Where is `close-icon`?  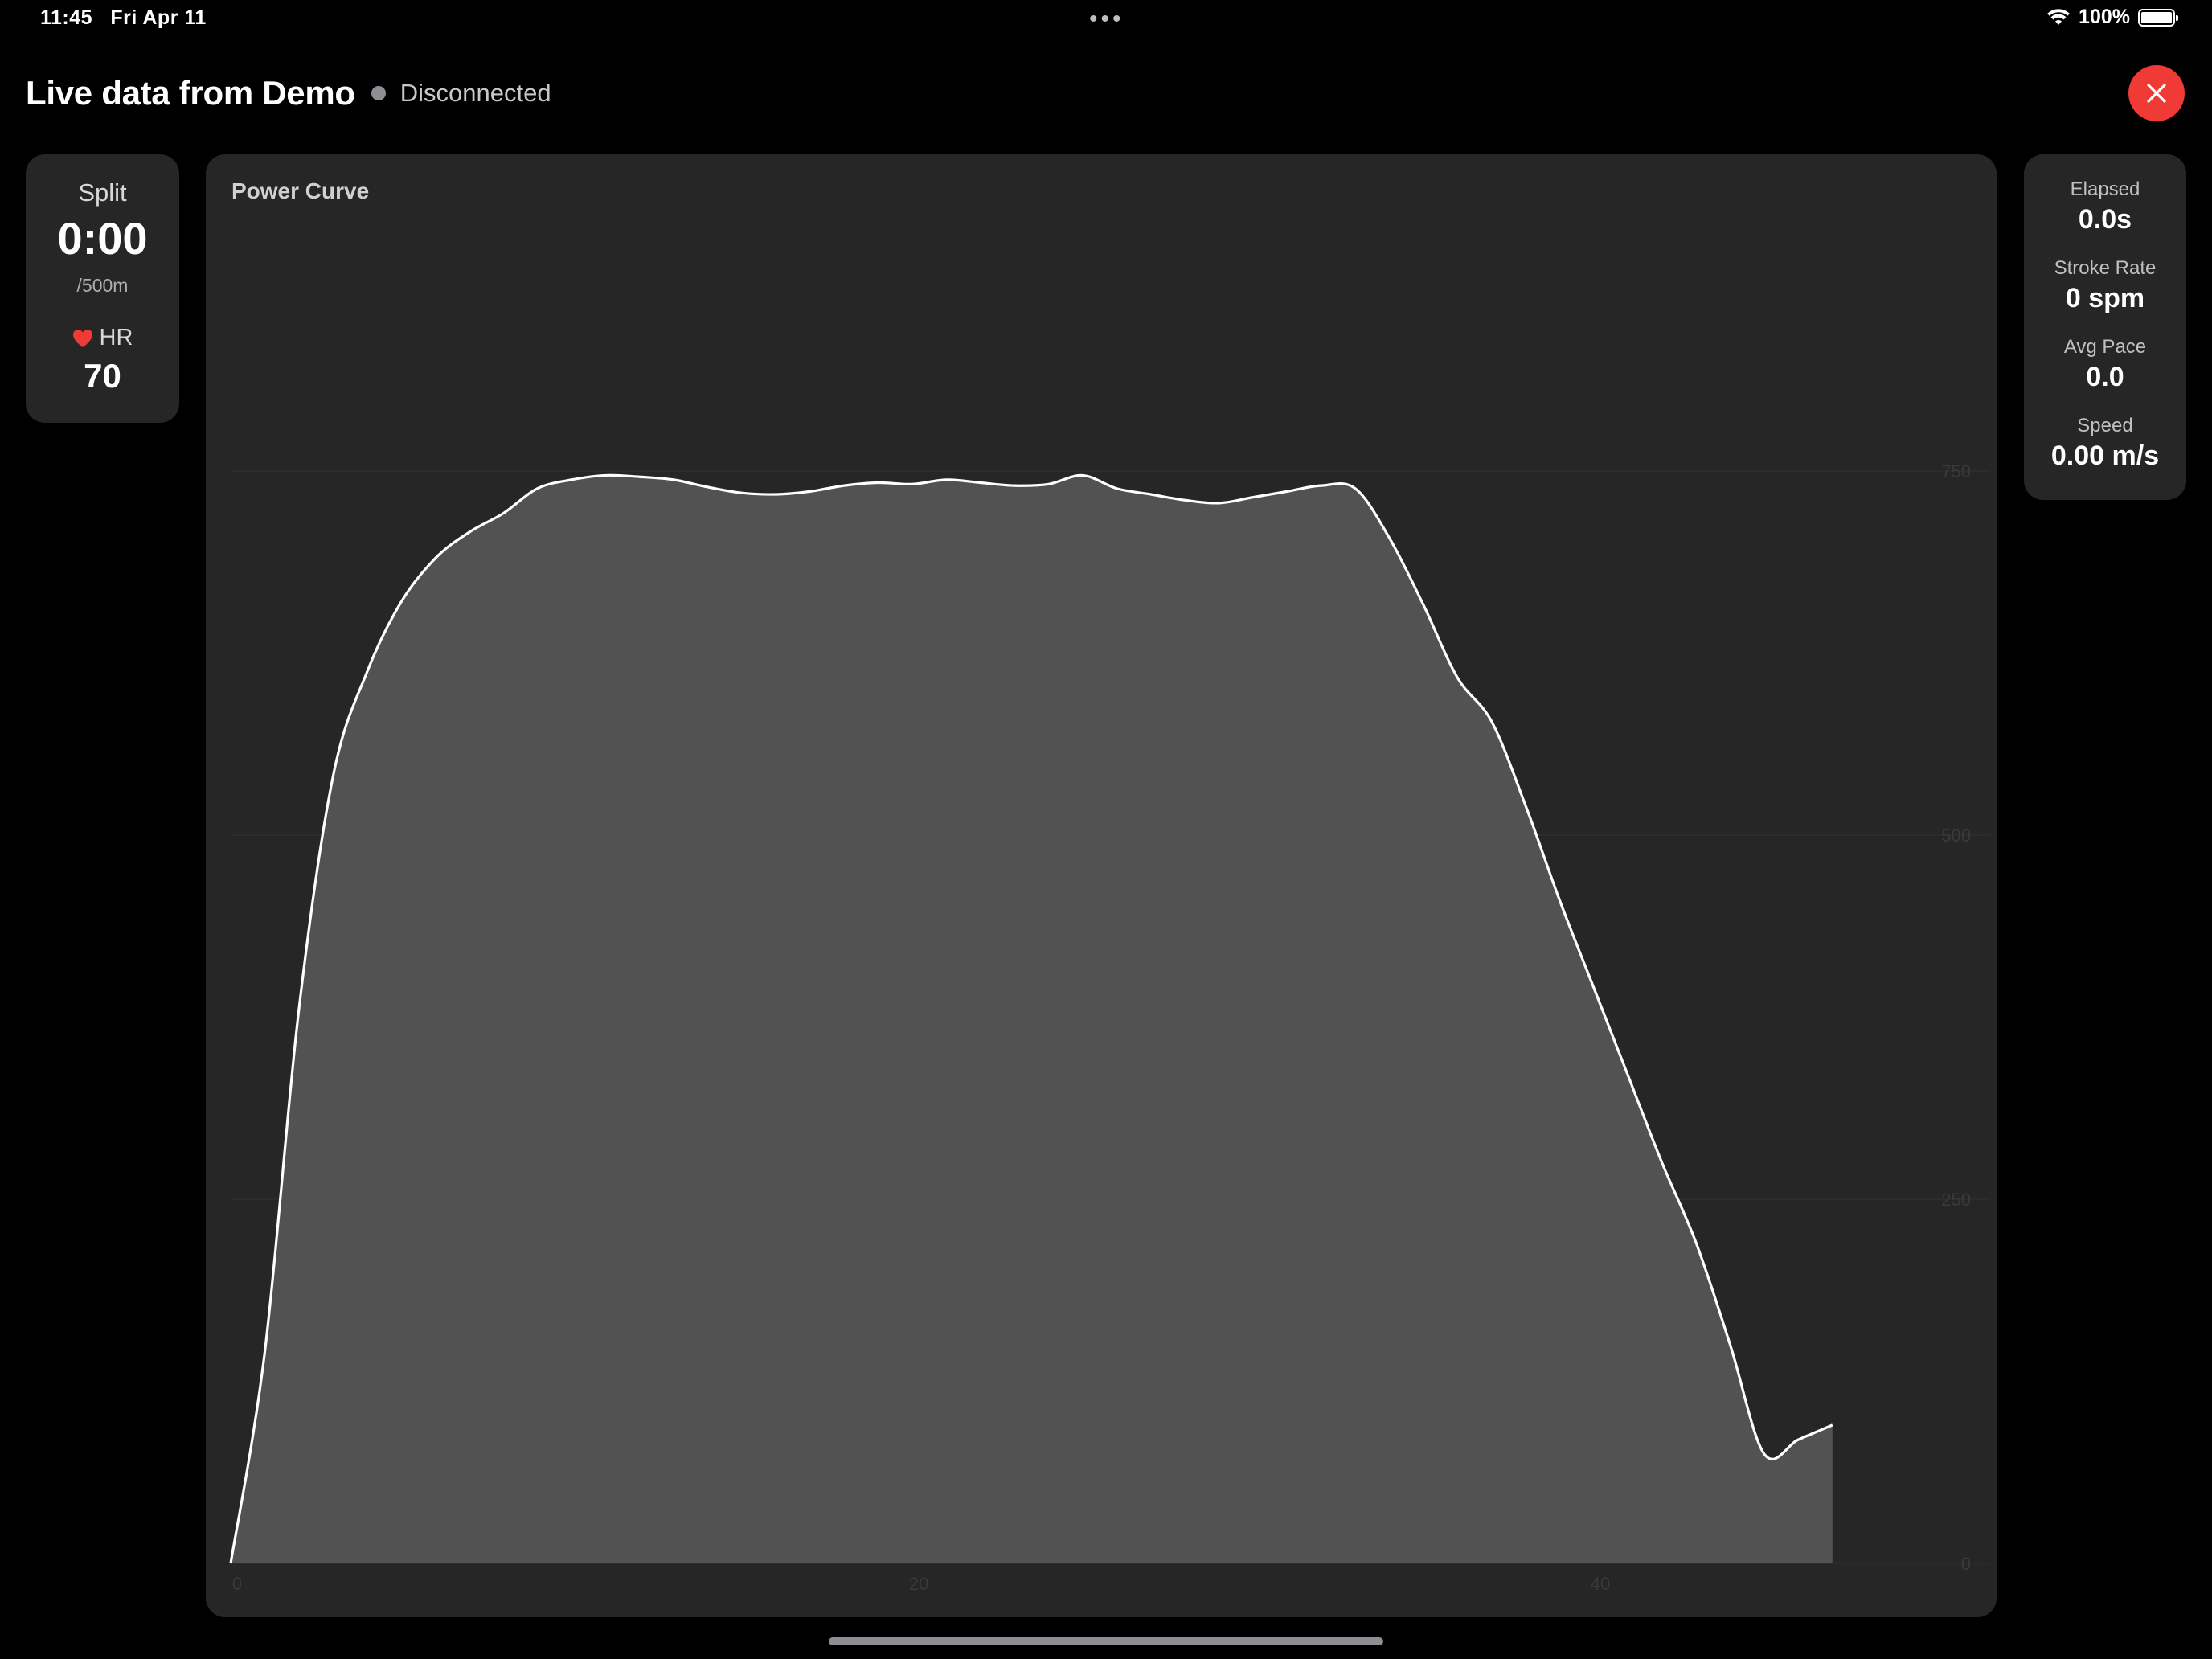
close-icon is located at coordinates (2156, 93).